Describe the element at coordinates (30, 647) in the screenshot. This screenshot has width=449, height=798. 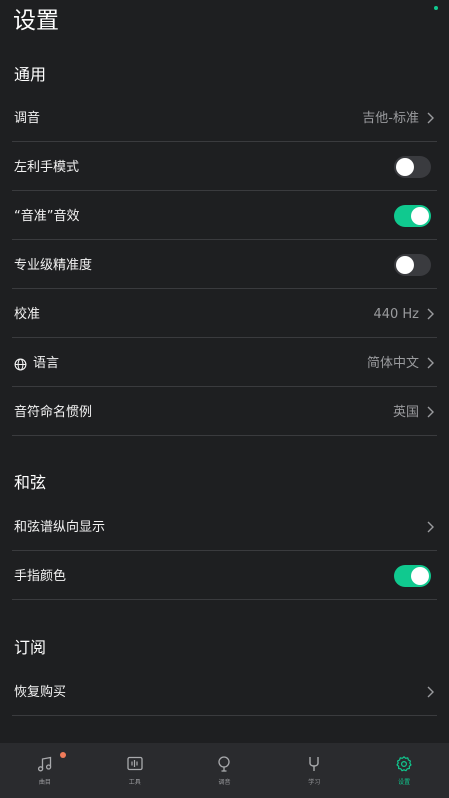
I see `section-title-subscription: 订阅` at that location.